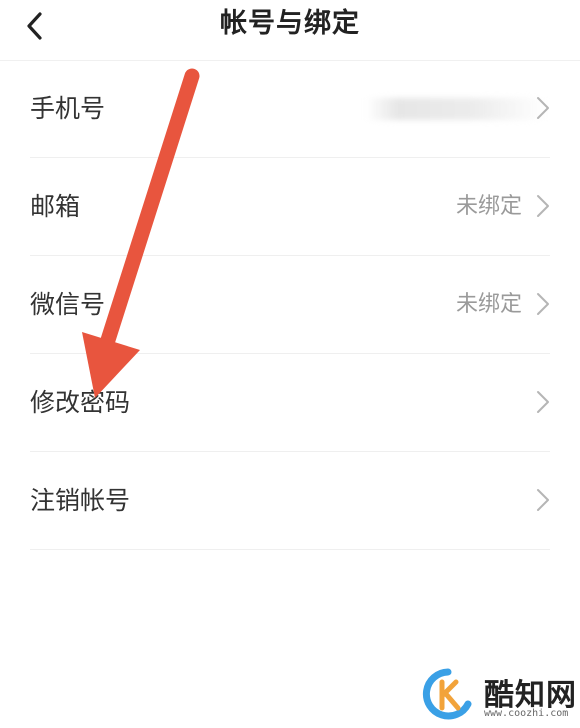 The image size is (580, 728). I want to click on row-label: 邮箱, so click(55, 206).